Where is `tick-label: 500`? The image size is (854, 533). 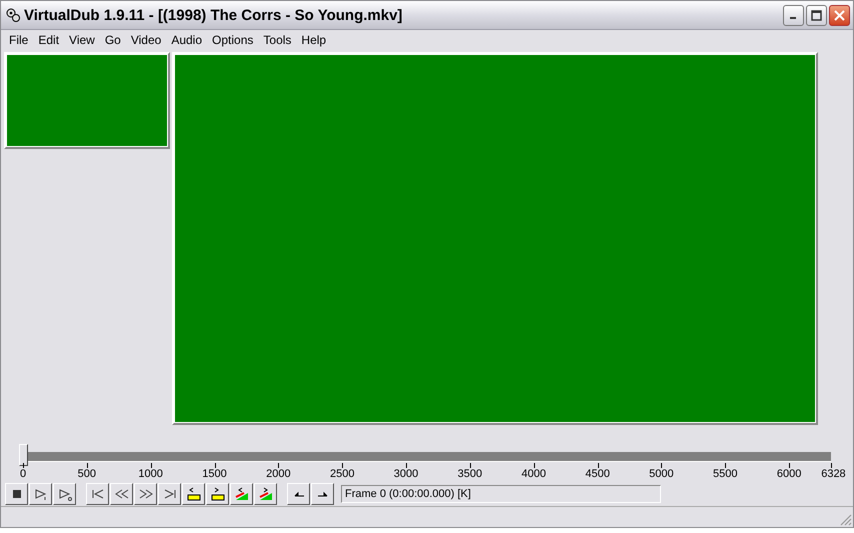
tick-label: 500 is located at coordinates (87, 474).